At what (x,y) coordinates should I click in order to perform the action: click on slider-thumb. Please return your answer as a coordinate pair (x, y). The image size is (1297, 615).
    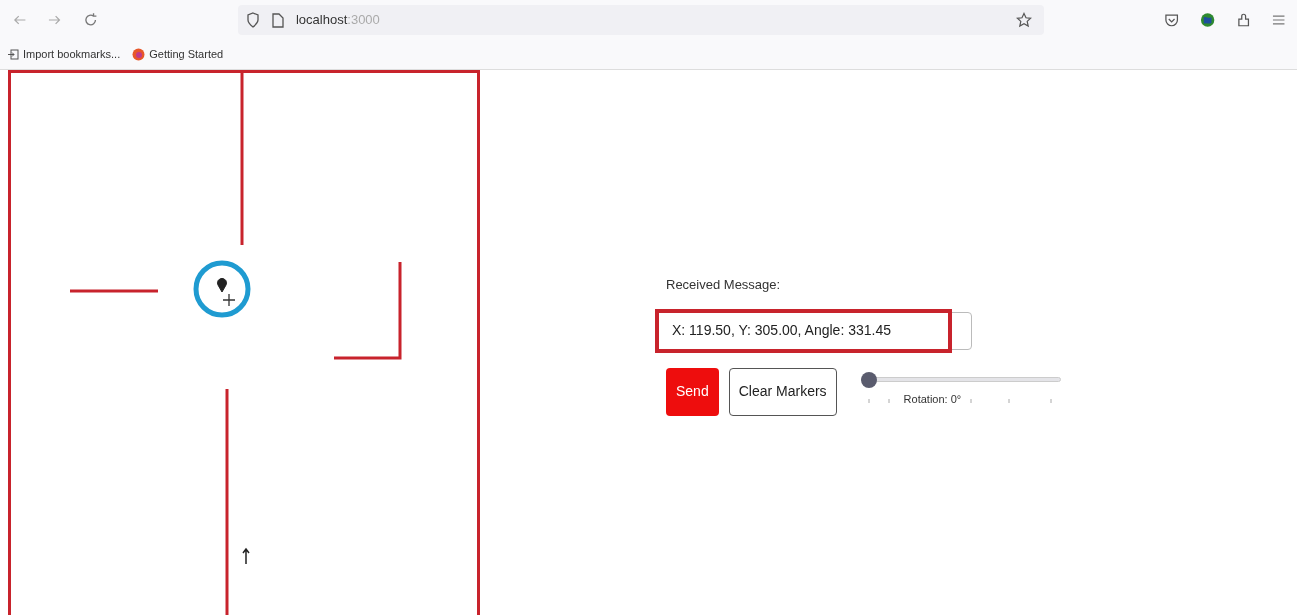
    Looking at the image, I should click on (868, 379).